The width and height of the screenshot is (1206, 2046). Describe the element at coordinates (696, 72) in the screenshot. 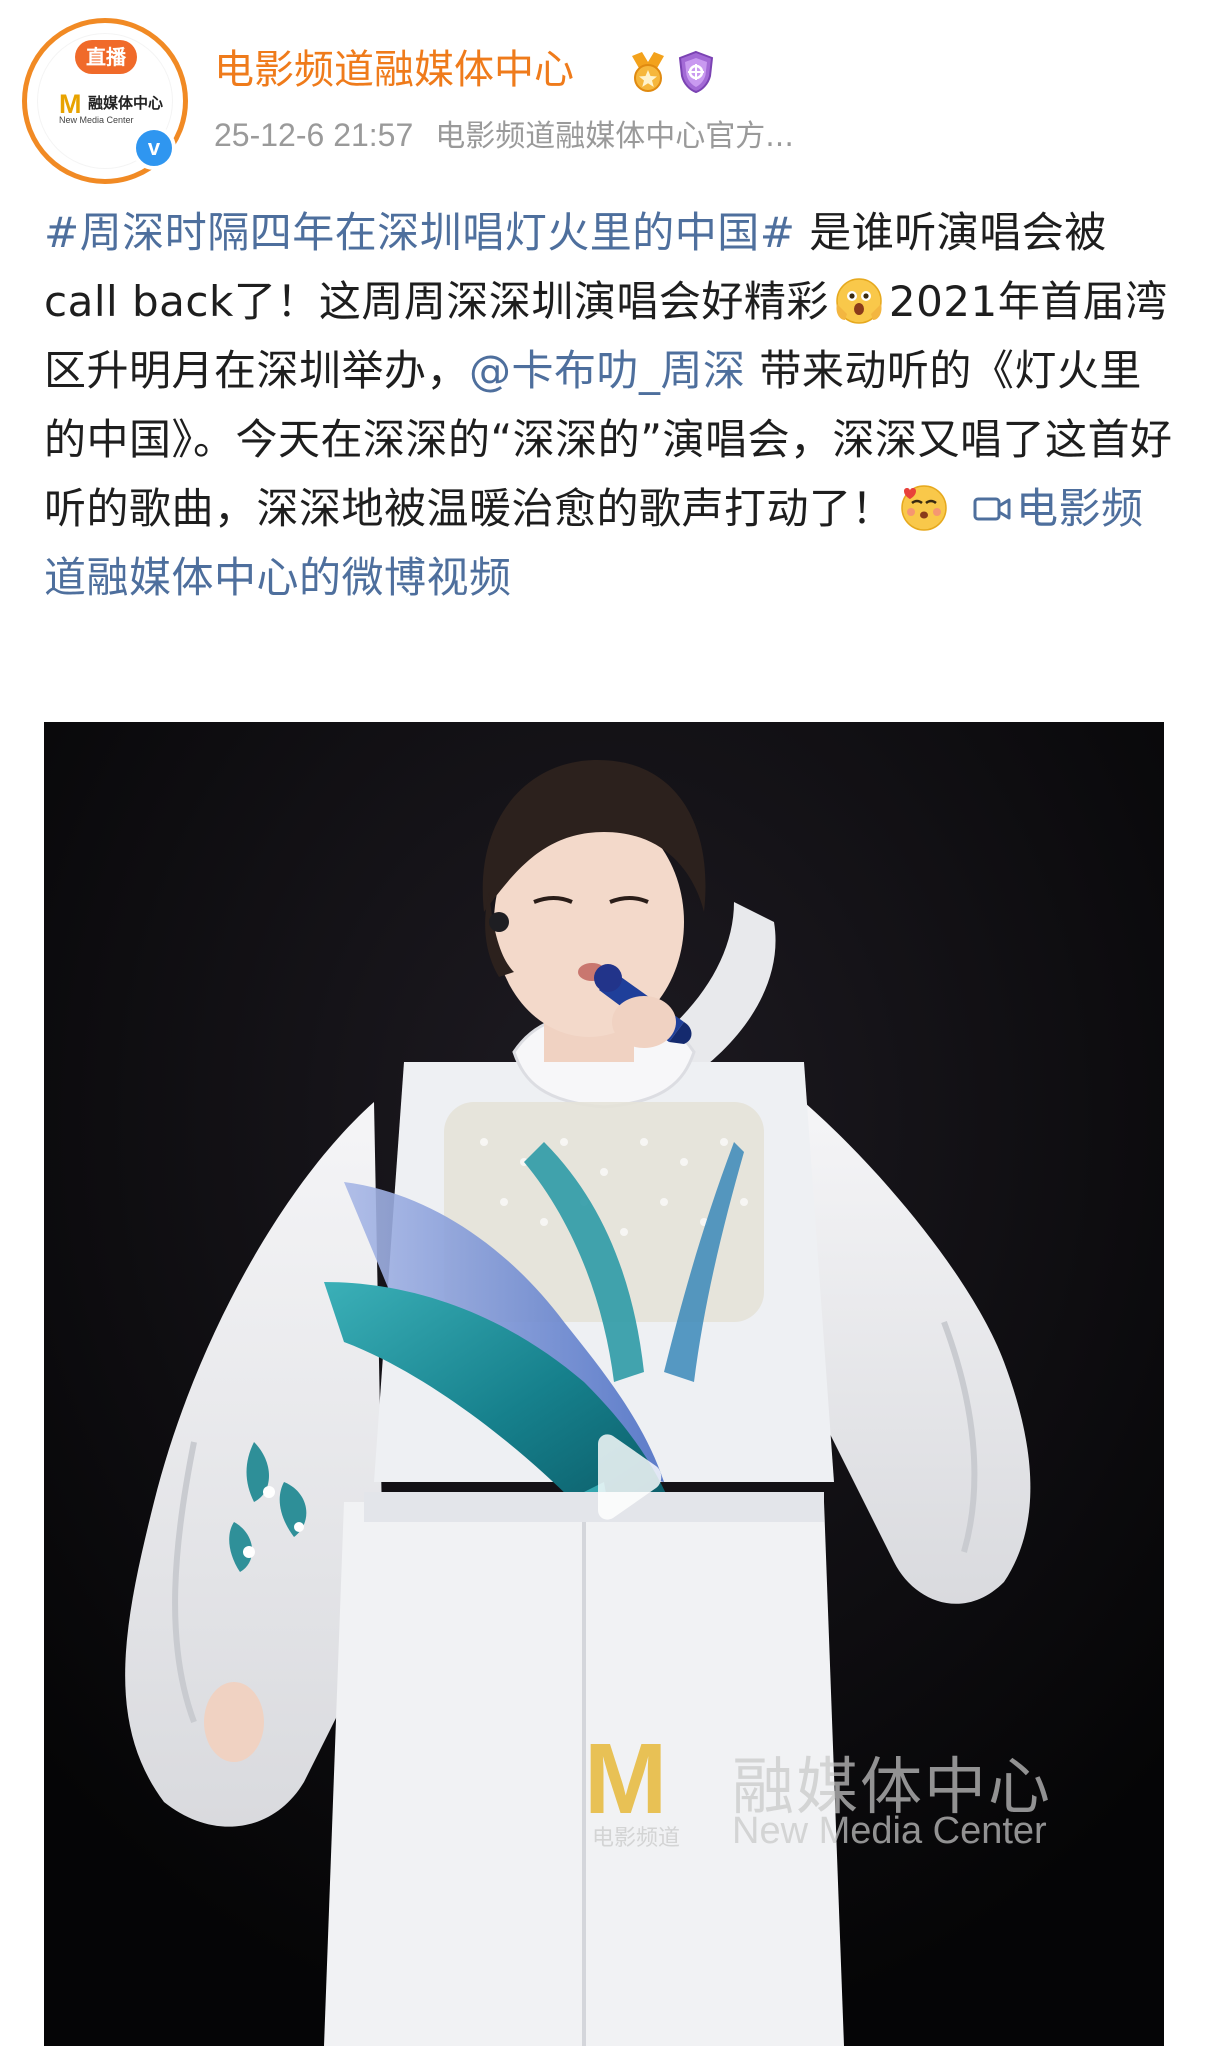

I see `purple-shield-icon` at that location.